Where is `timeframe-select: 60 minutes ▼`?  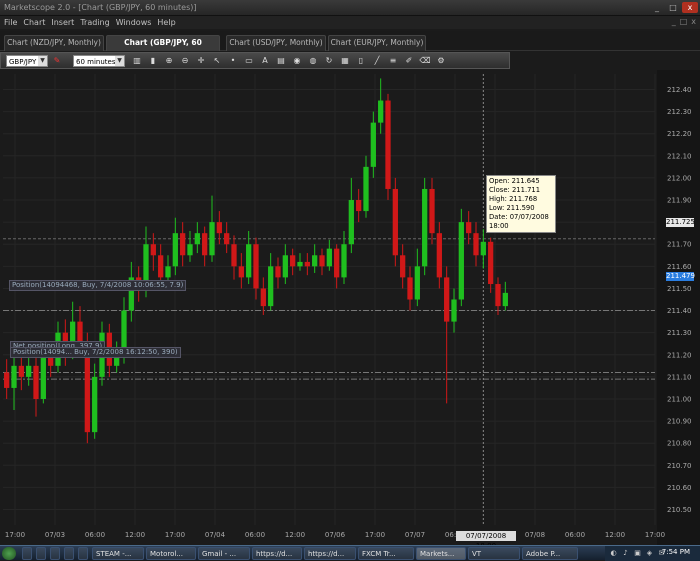
timeframe-select: 60 minutes ▼ is located at coordinates (99, 61).